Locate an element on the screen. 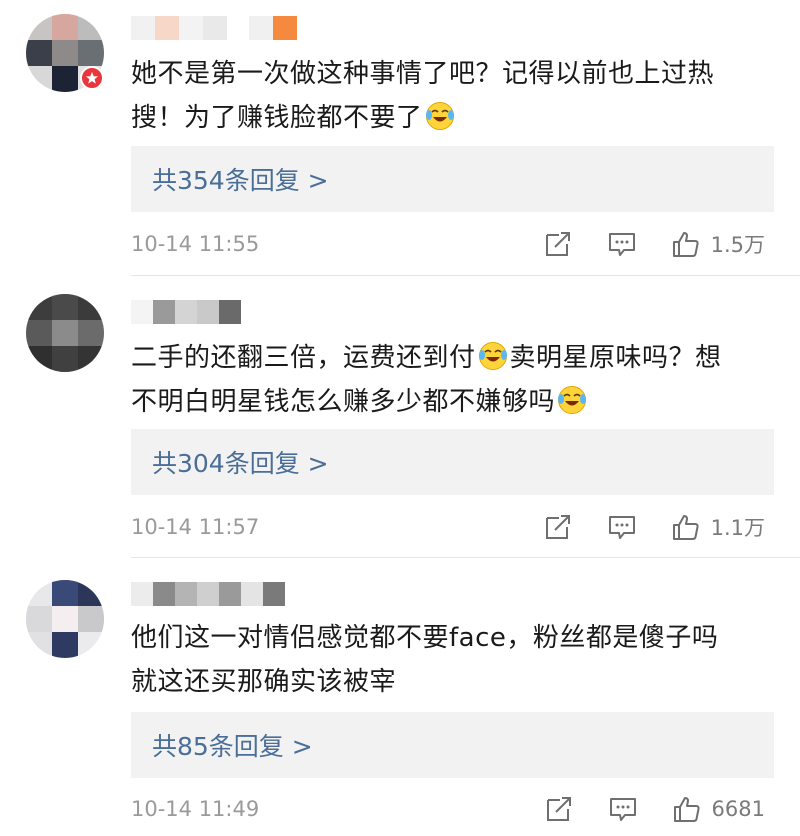 The width and height of the screenshot is (800, 836). comment-meta: 10-14 11:57 1.1万 is located at coordinates (456, 527).